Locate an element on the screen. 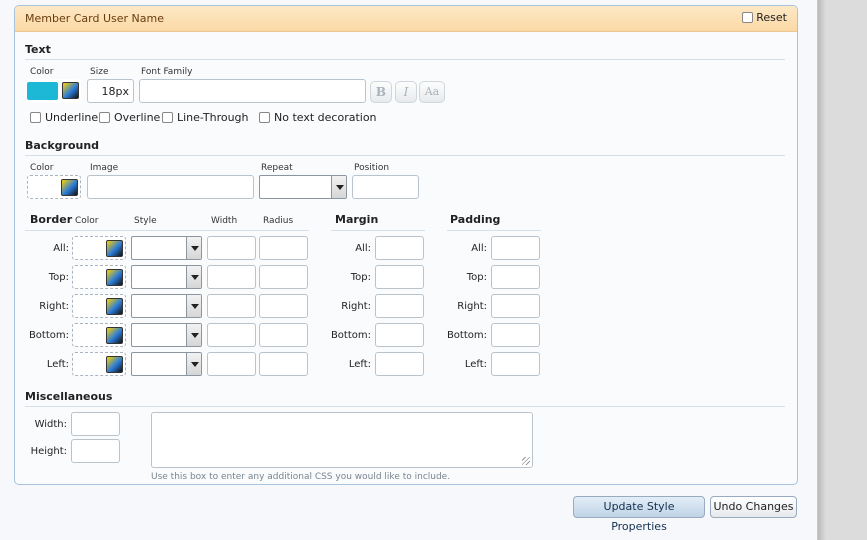 The height and width of the screenshot is (540, 867). underline-option: Underline is located at coordinates (64, 117).